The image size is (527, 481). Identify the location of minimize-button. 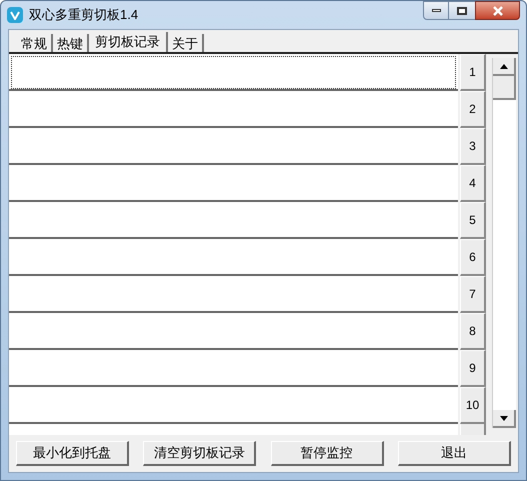
(436, 10).